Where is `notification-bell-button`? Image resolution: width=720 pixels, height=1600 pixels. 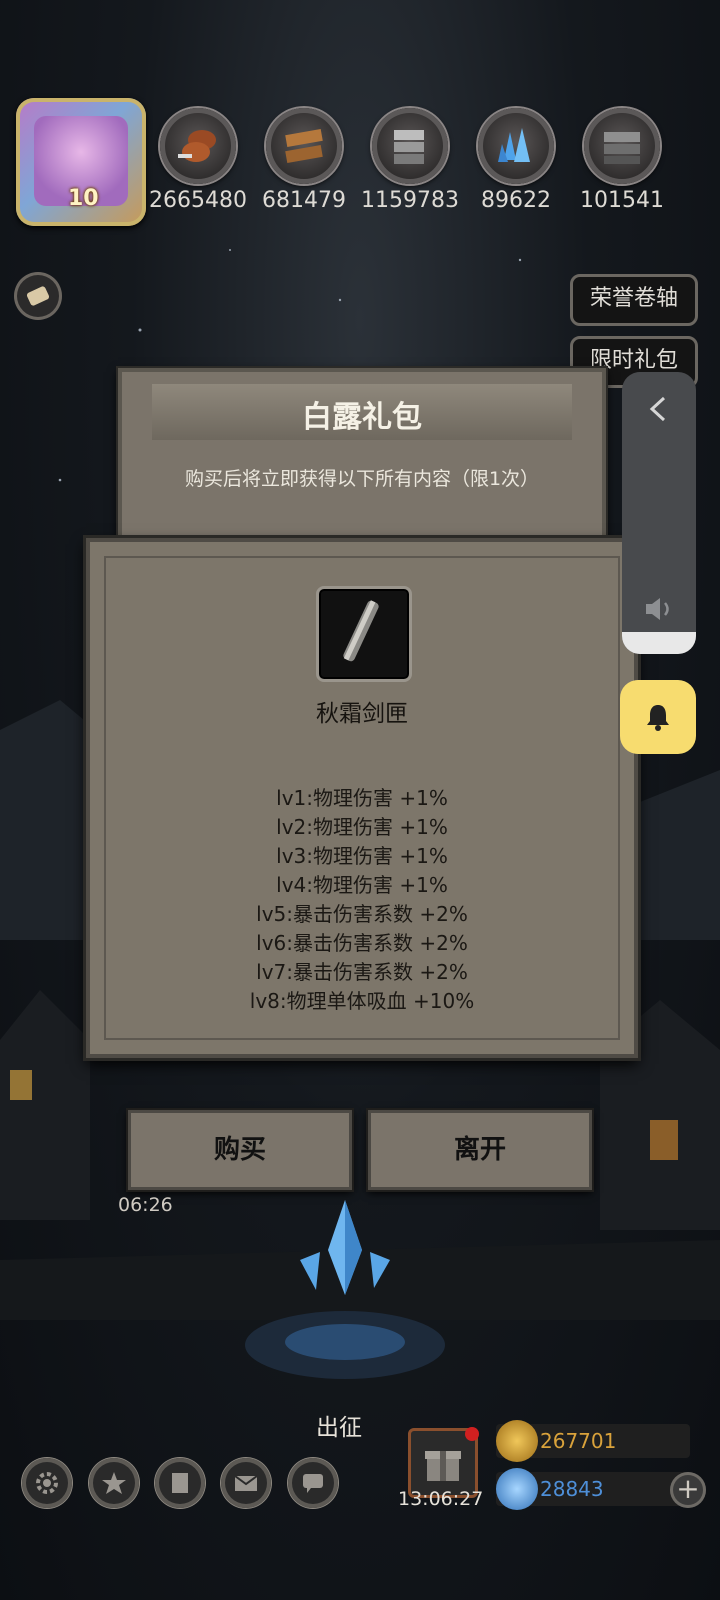 notification-bell-button is located at coordinates (658, 717).